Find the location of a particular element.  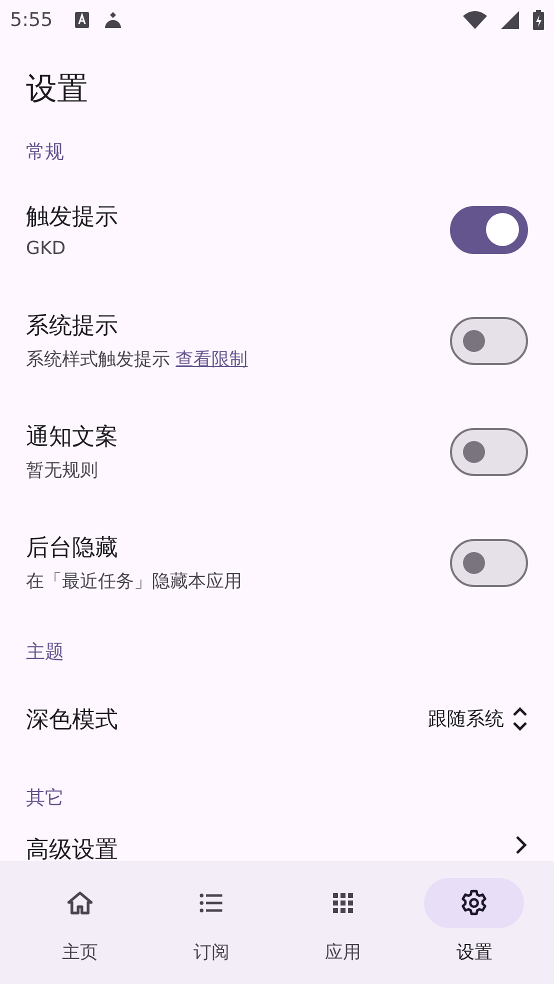

signal-icon is located at coordinates (510, 20).